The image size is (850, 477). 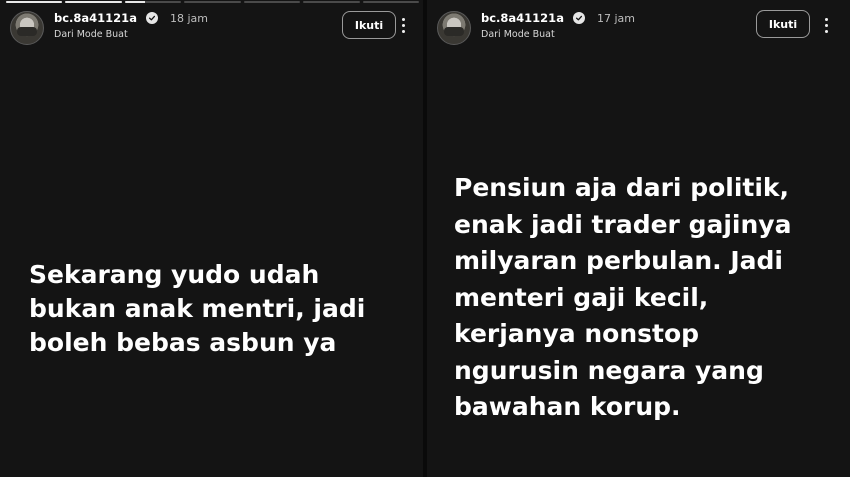 I want to click on post-time: 18 jam, so click(x=188, y=18).